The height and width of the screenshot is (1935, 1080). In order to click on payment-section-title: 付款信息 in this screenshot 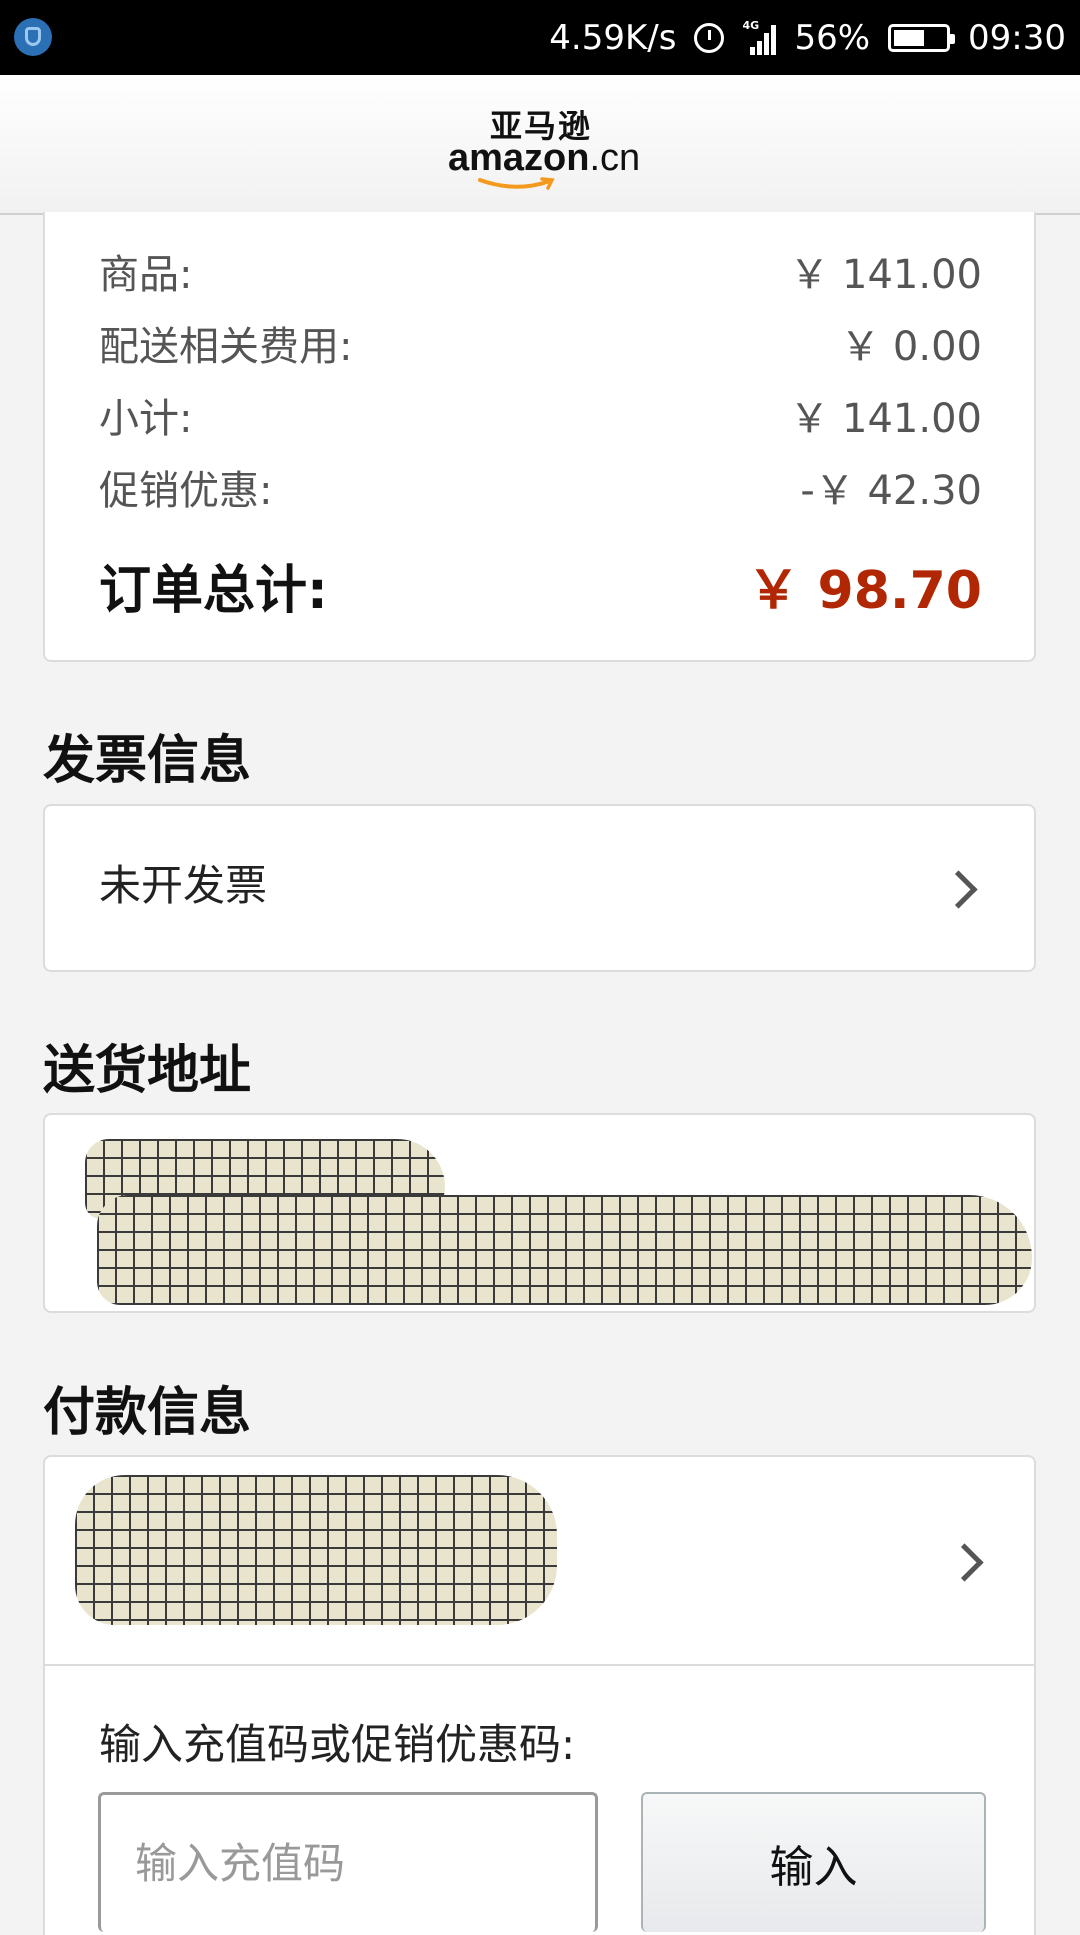, I will do `click(147, 1413)`.